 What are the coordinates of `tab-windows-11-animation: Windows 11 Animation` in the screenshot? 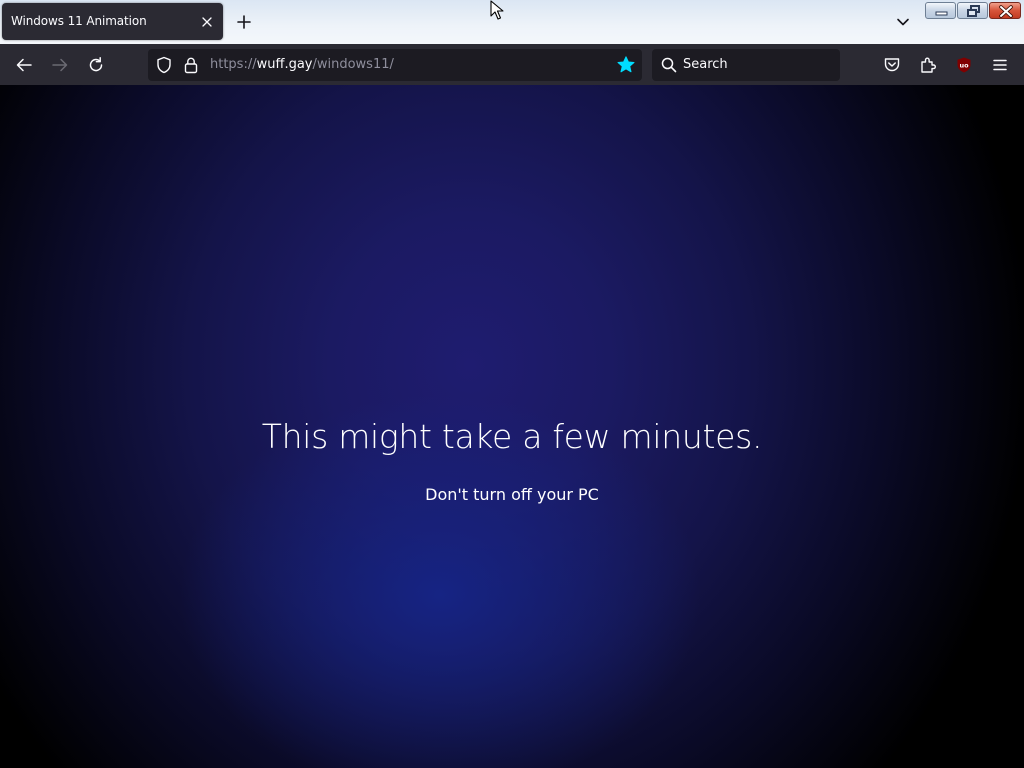 It's located at (112, 21).